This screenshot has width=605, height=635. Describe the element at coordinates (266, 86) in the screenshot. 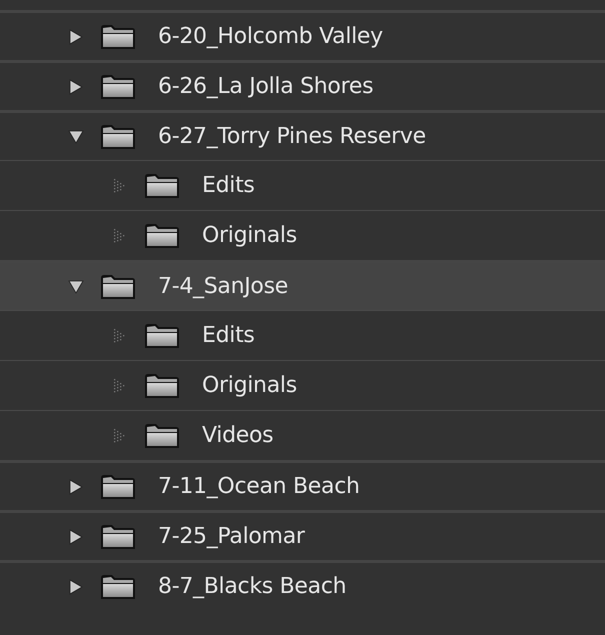

I see `folder-name: 6-26_La Jolla Shores` at that location.